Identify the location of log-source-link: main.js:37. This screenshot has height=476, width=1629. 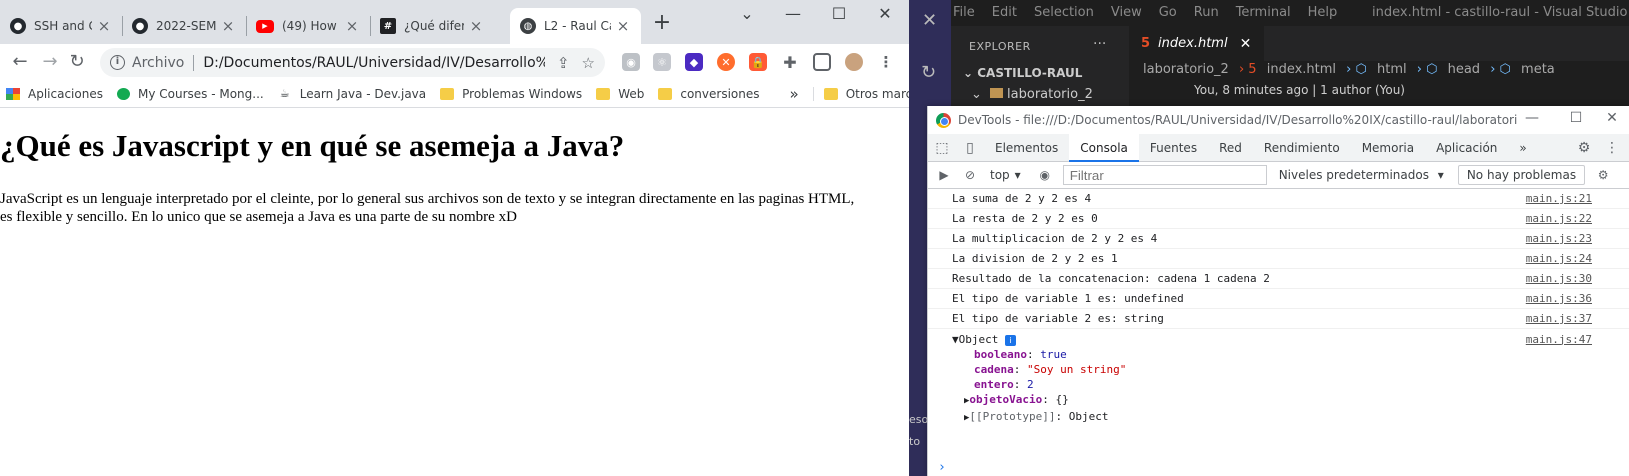
(1559, 318).